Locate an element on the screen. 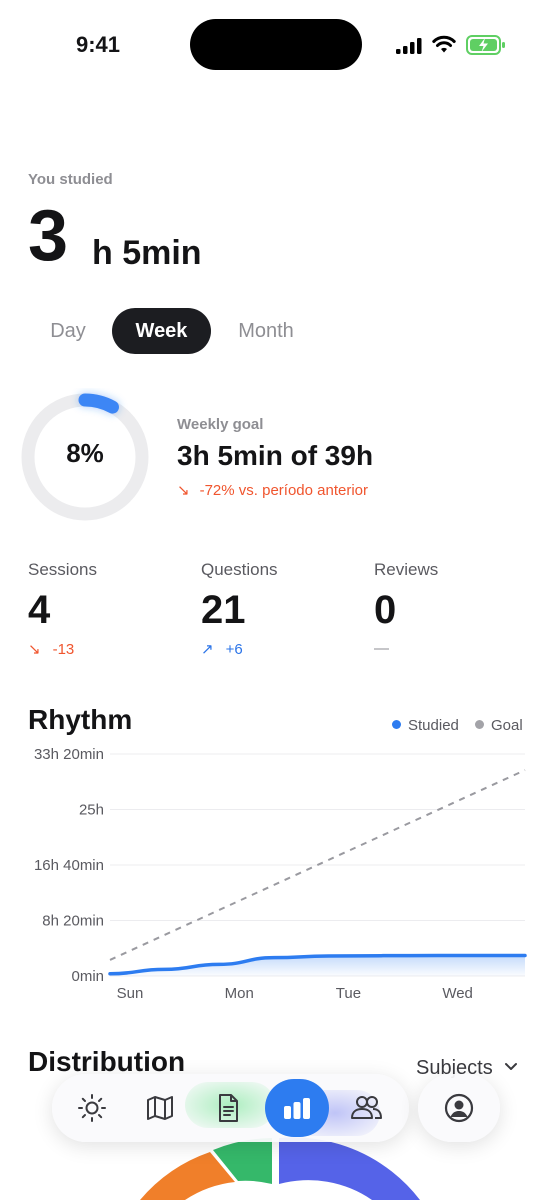 Image resolution: width=552 pixels, height=1200 pixels. tab-month: Month is located at coordinates (266, 331).